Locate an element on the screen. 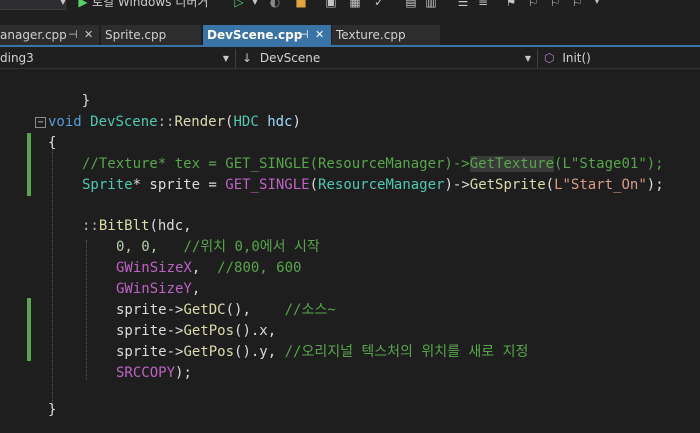 The image size is (700, 433). code-line-bitblt: ::BitBlt(hdc, is located at coordinates (137, 226).